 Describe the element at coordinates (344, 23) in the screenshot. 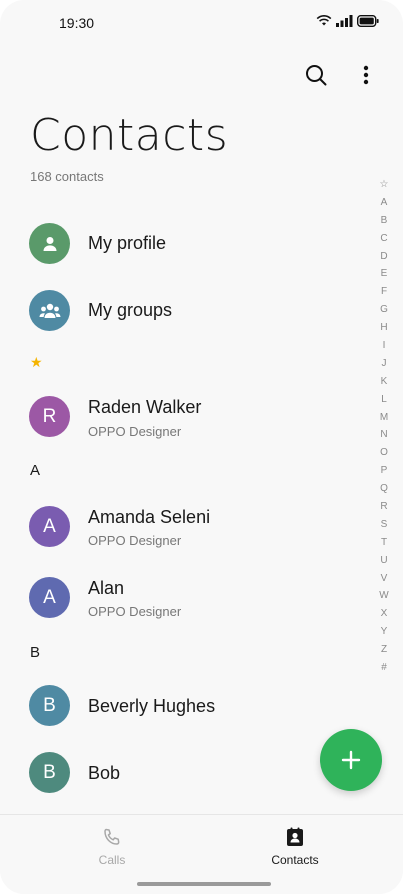

I see `signal-icon` at that location.